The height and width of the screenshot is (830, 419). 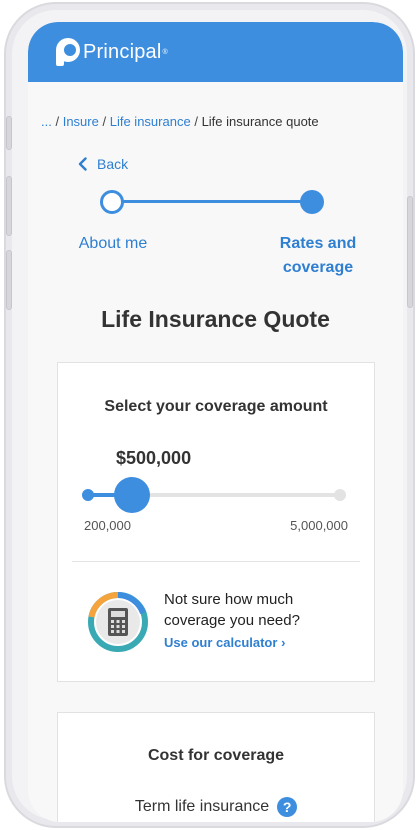 What do you see at coordinates (215, 52) in the screenshot?
I see `app-header: Principal ®` at bounding box center [215, 52].